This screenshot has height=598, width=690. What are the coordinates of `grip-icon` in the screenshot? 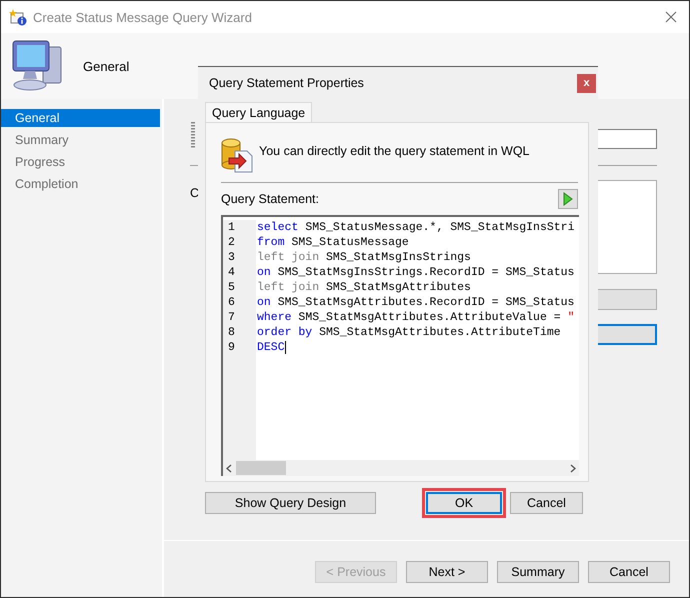 It's located at (193, 135).